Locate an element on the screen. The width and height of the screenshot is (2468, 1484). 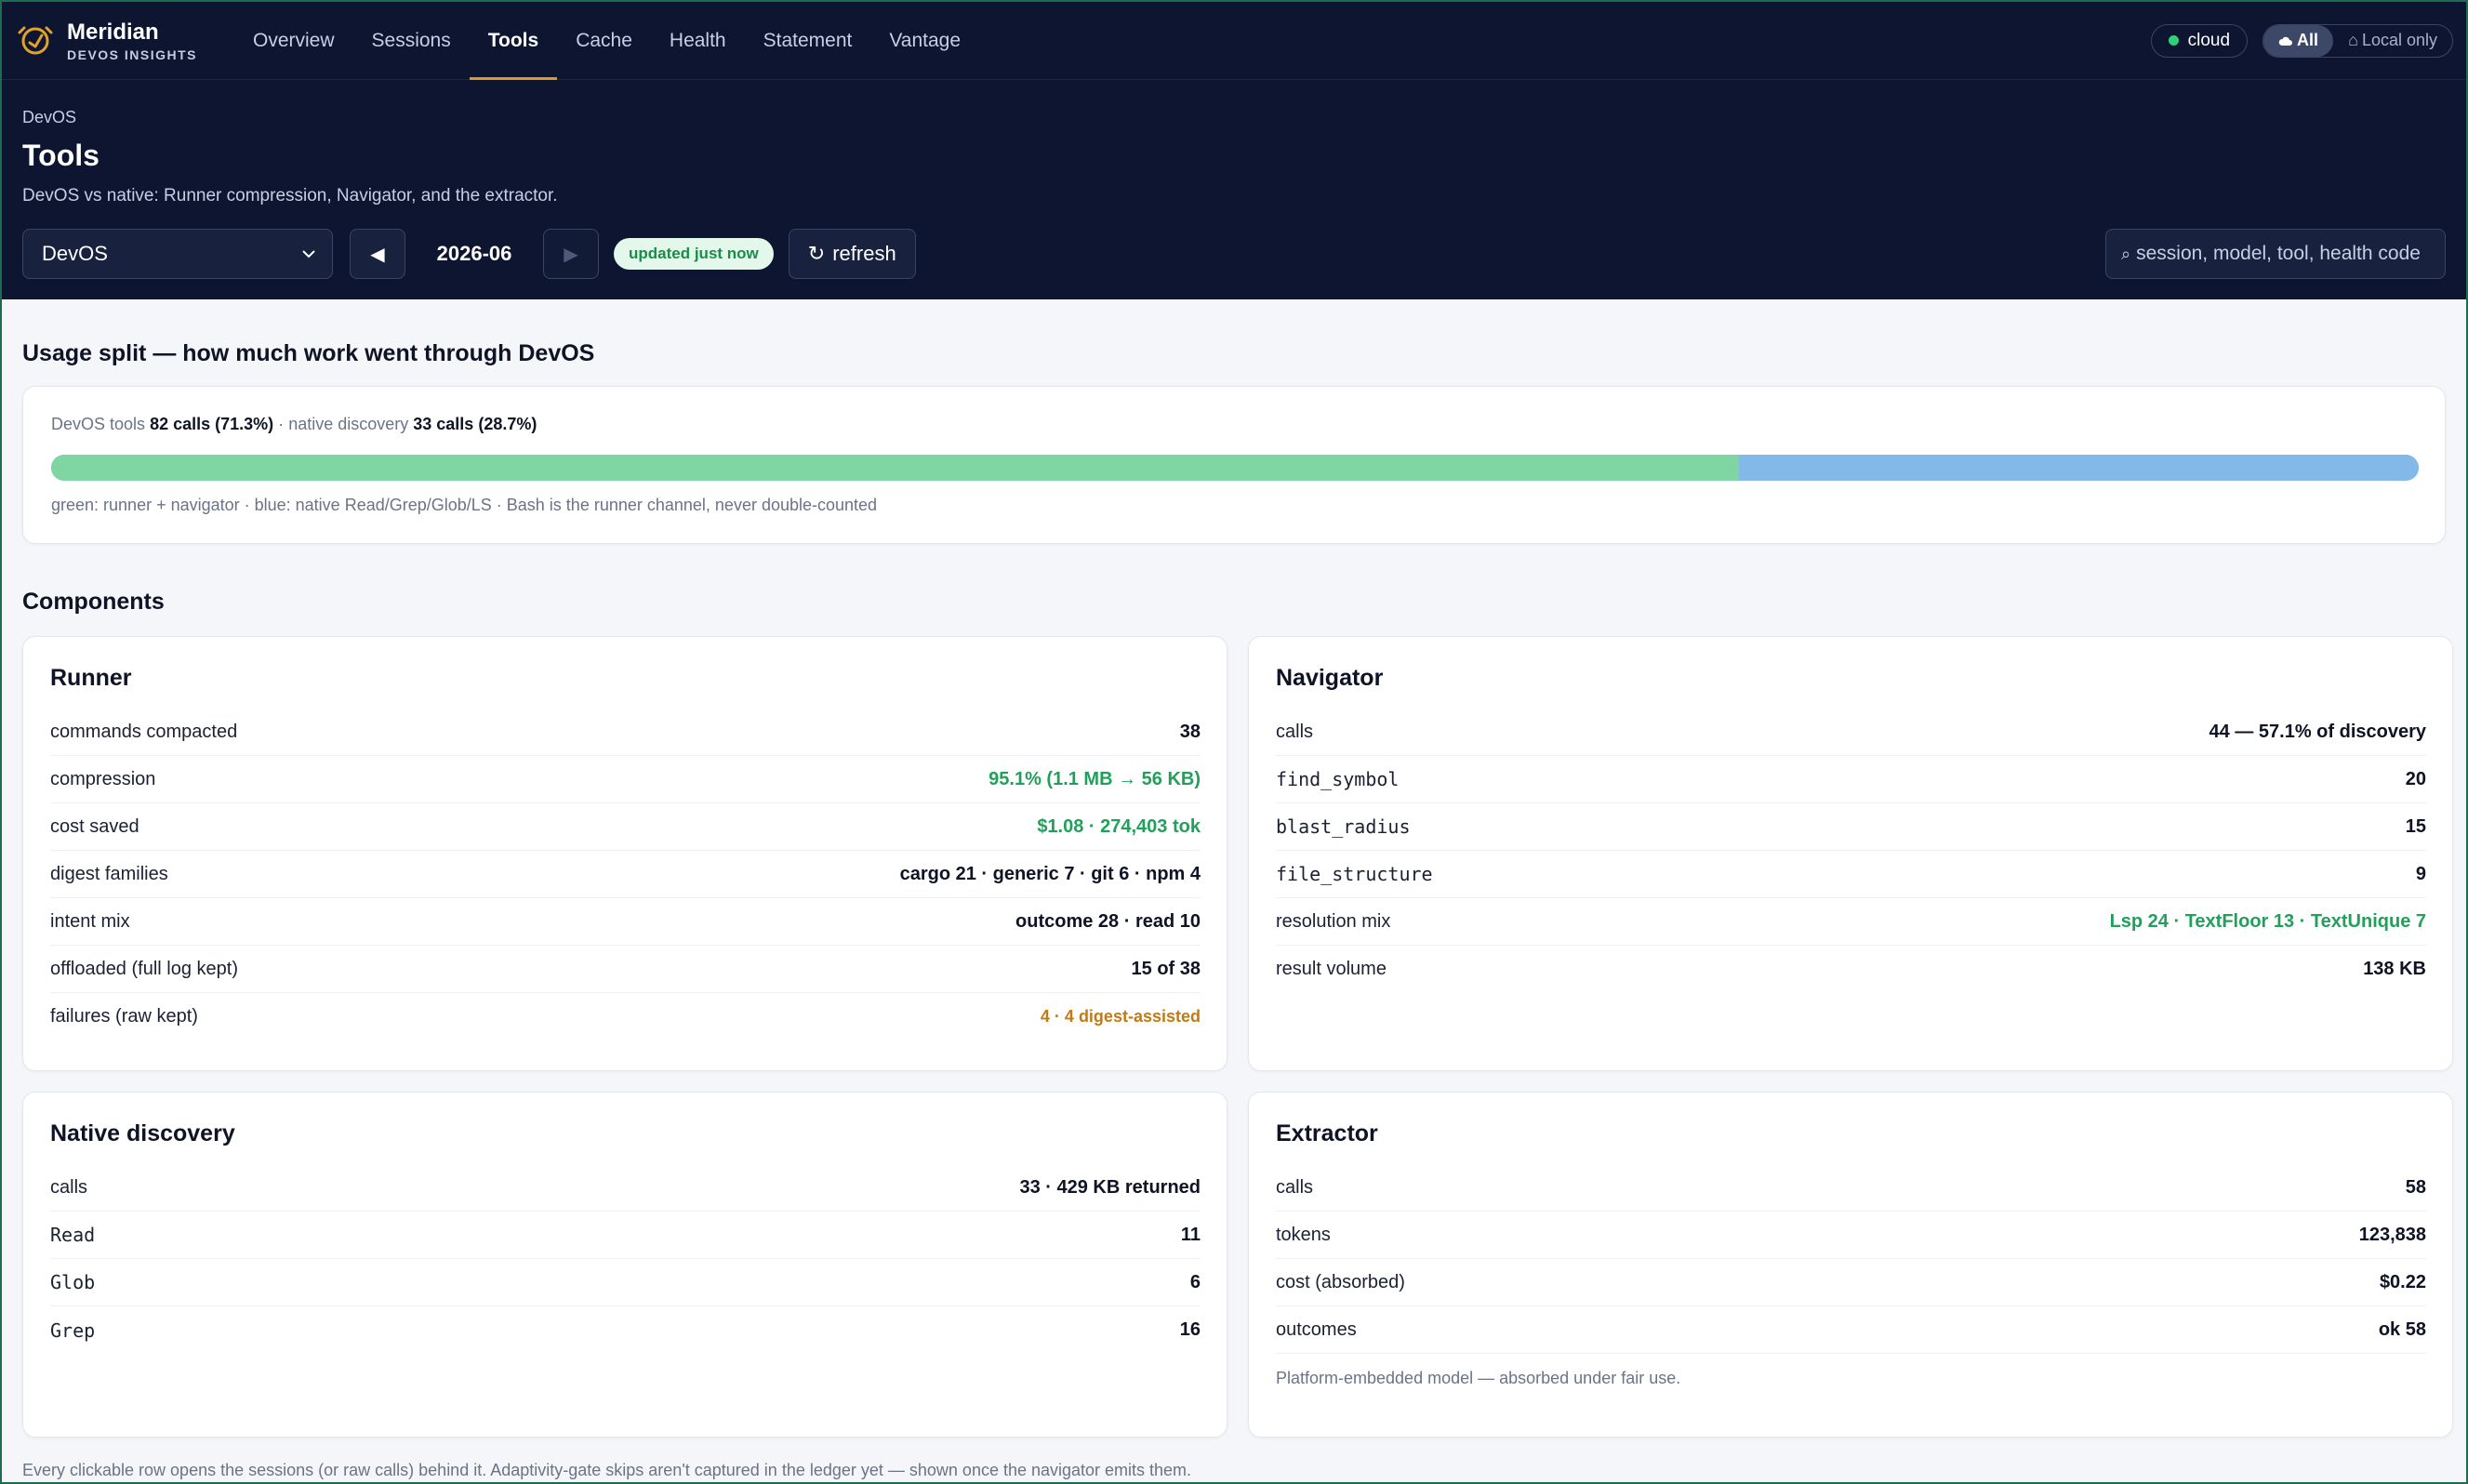
nav-sessions: Sessions is located at coordinates (412, 41).